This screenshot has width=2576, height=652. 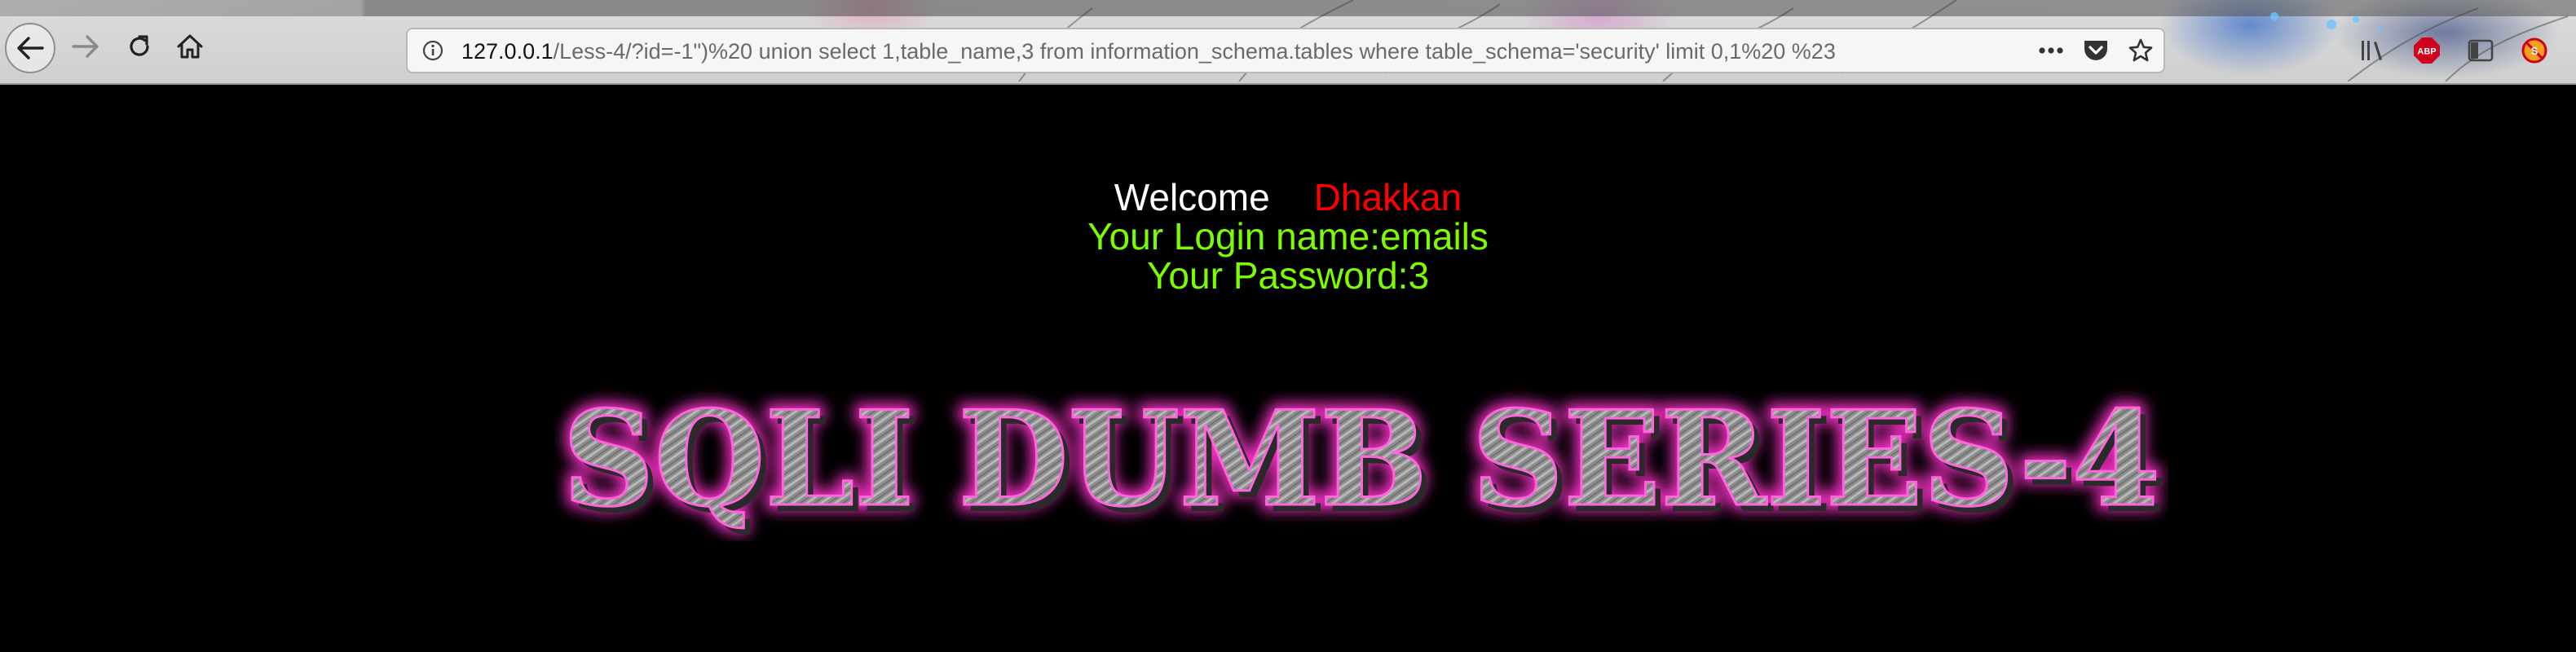 I want to click on password-line: Your Password:3, so click(x=1288, y=275).